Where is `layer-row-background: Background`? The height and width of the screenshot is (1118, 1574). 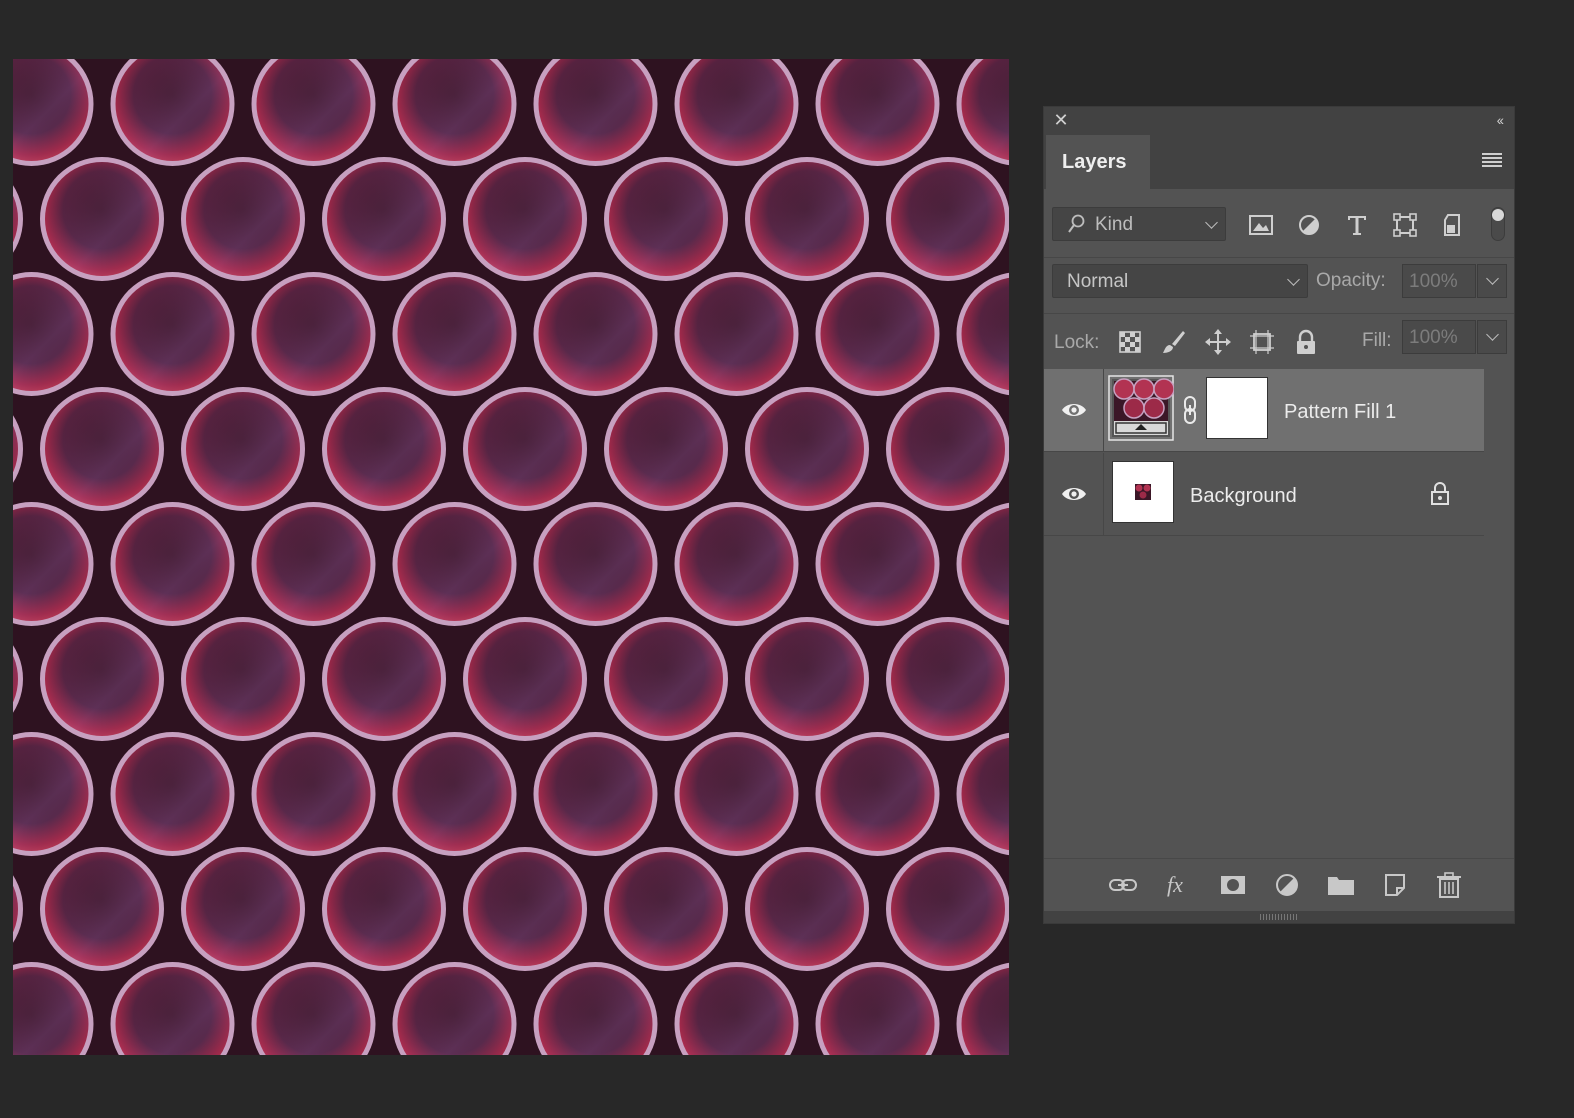 layer-row-background: Background is located at coordinates (1264, 494).